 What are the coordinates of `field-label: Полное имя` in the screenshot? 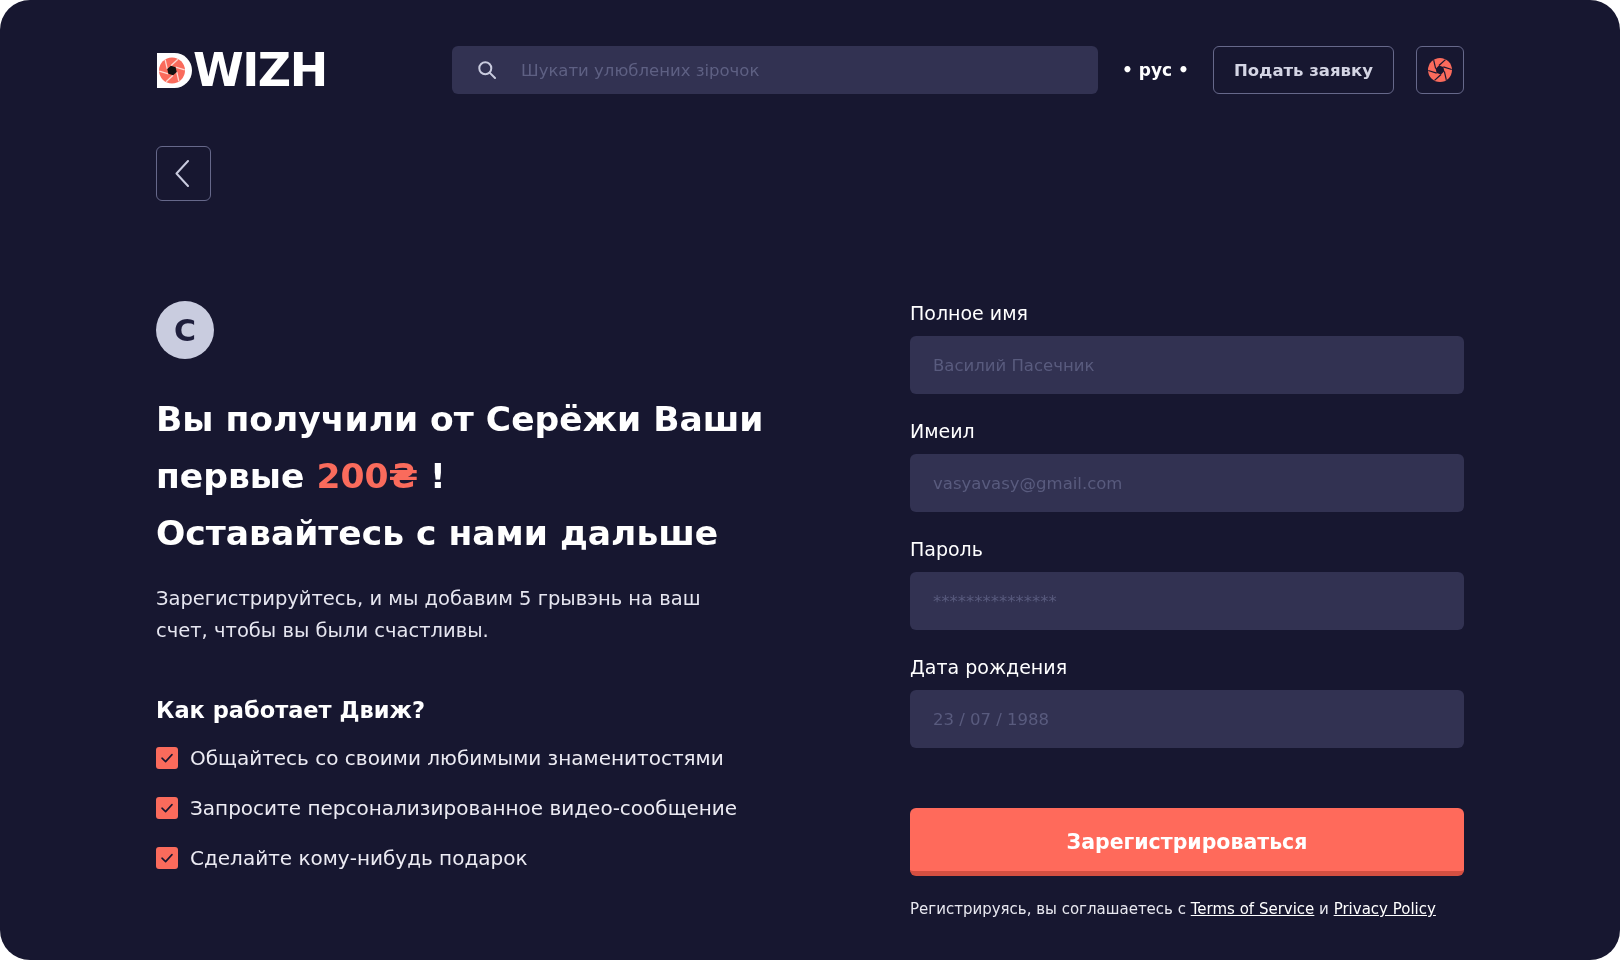 It's located at (969, 313).